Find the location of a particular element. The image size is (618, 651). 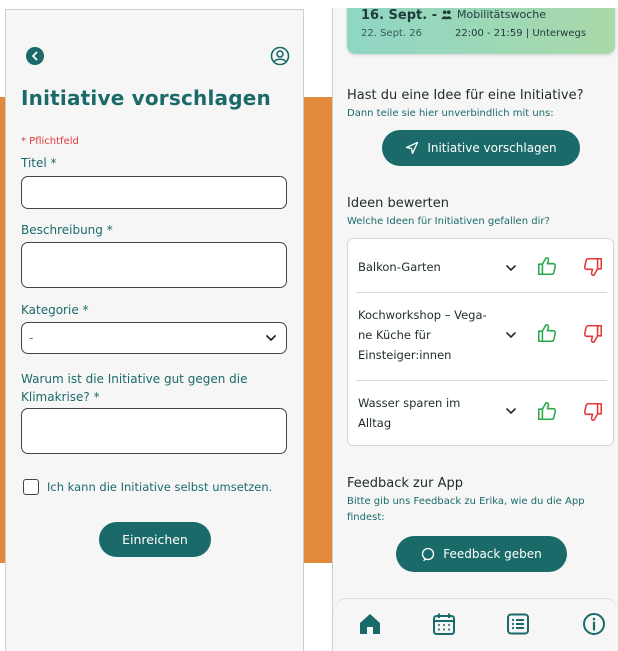

chevron-left-icon is located at coordinates (35, 56).